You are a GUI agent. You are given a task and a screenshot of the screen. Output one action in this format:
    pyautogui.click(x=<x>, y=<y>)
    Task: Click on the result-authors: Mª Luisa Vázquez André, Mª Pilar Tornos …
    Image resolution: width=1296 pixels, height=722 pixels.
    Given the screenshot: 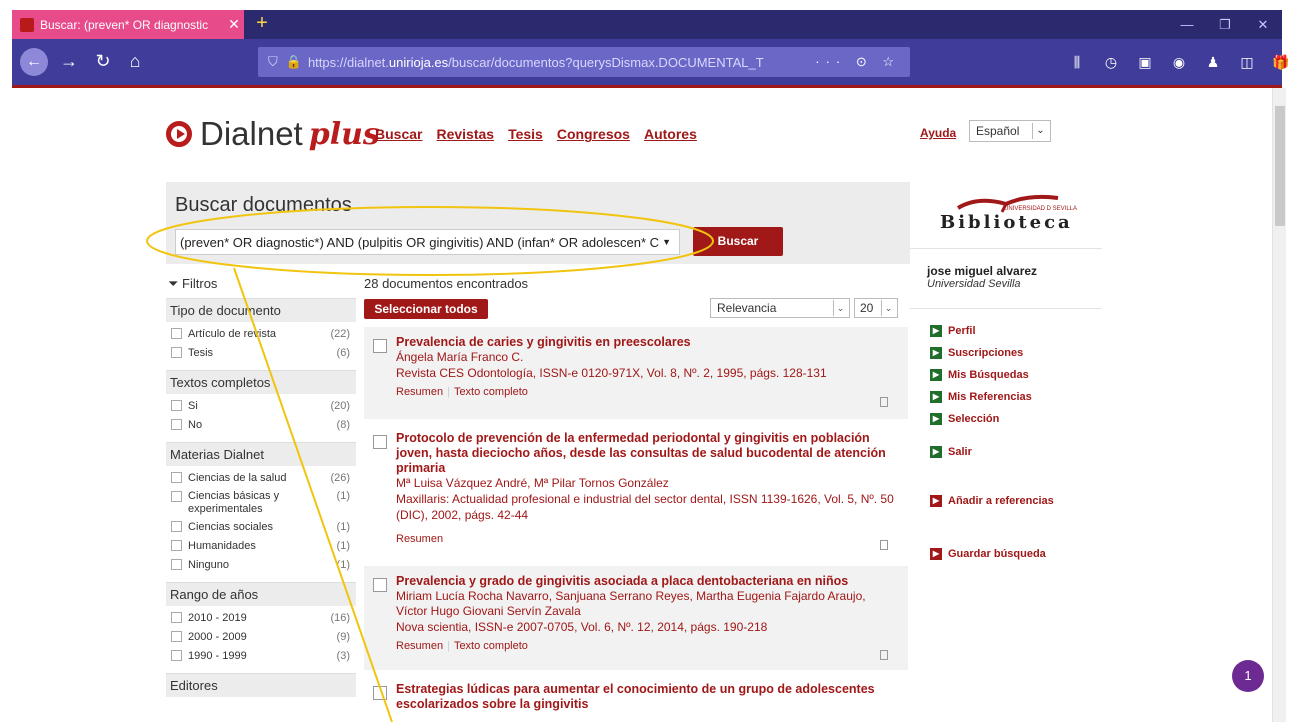 What is the action you would take?
    pyautogui.click(x=646, y=483)
    